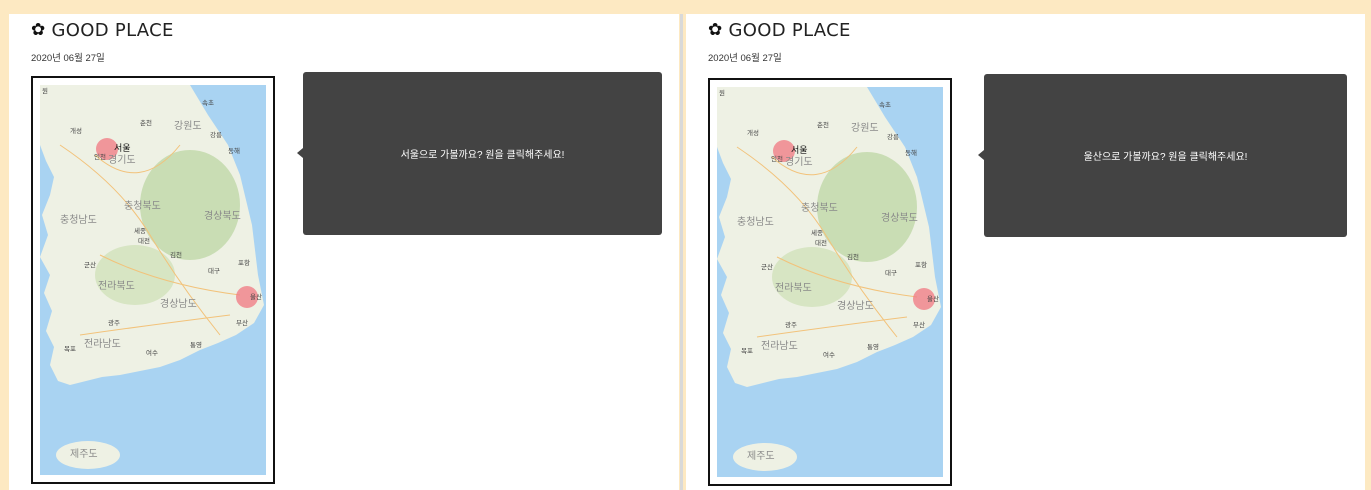 This screenshot has height=490, width=1371. I want to click on panel-divider, so click(681, 252).